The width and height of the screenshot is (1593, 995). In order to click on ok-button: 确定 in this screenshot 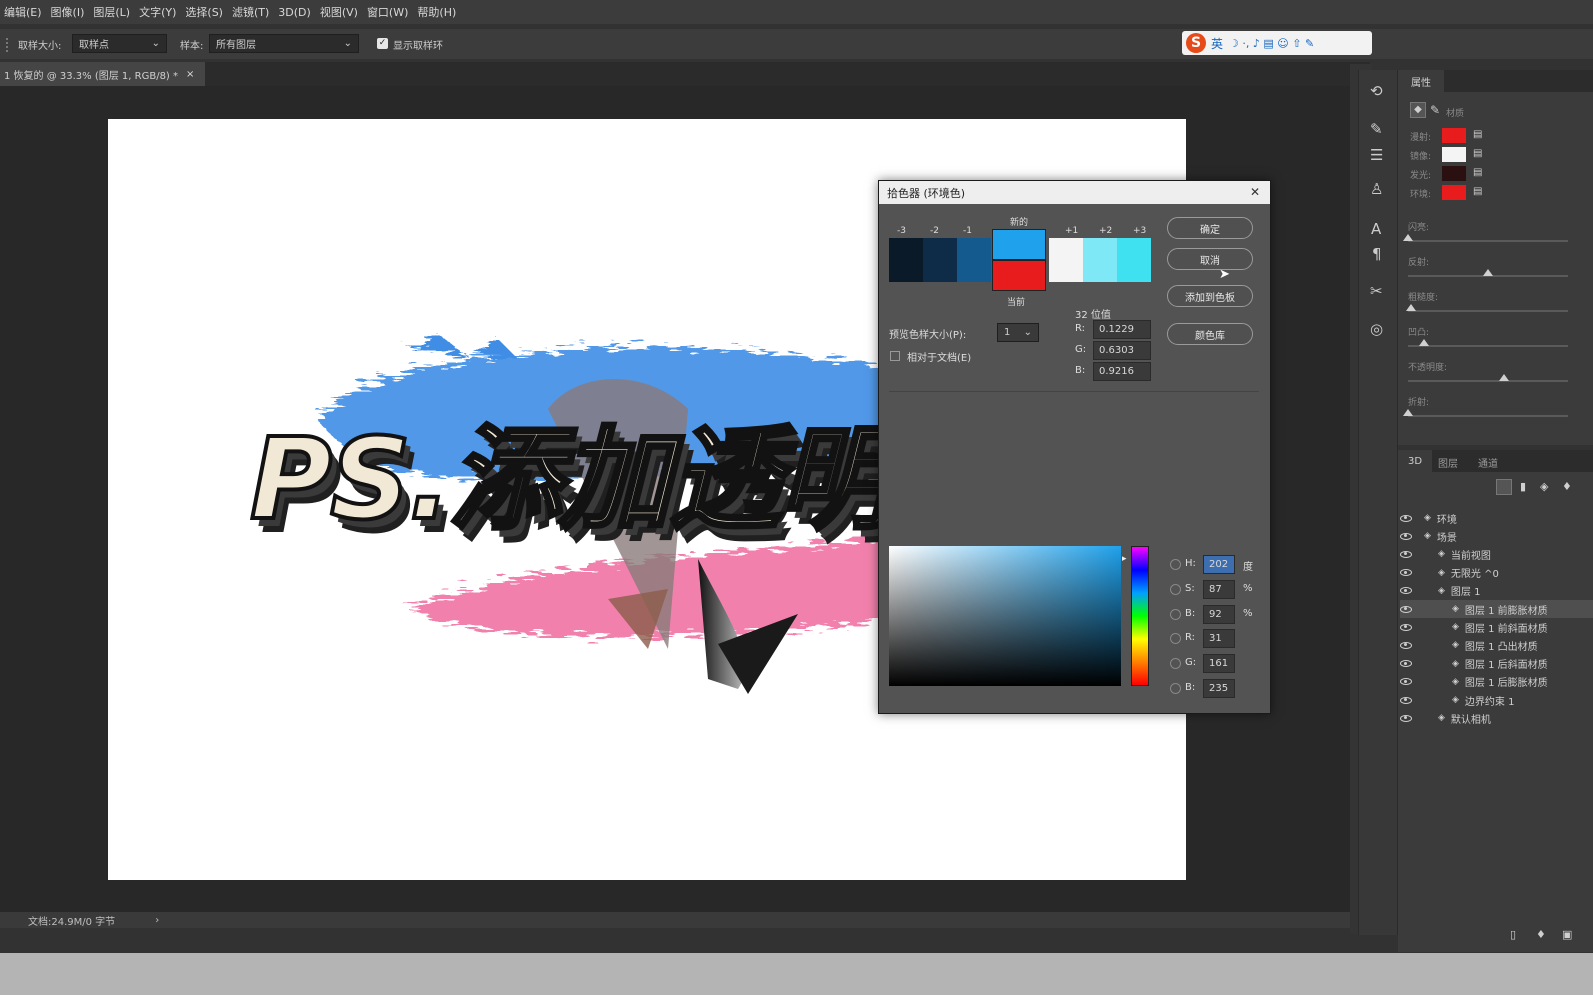, I will do `click(1210, 228)`.